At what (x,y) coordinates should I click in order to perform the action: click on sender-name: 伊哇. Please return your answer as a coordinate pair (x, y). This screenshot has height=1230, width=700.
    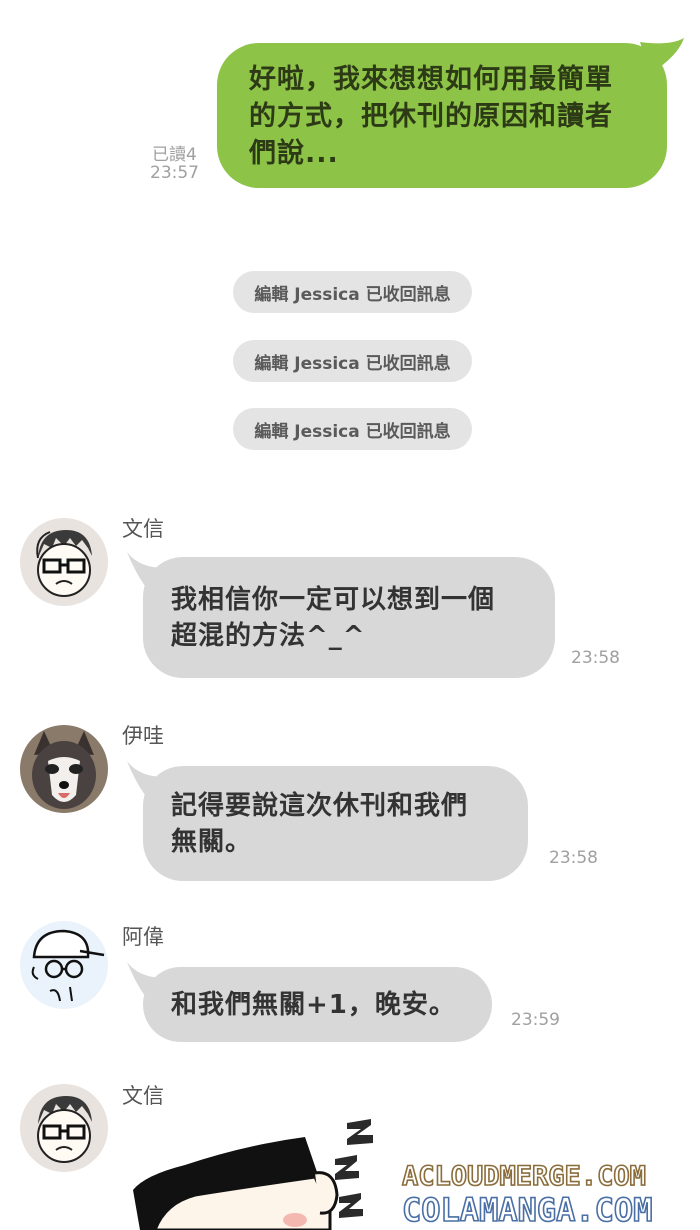
    Looking at the image, I should click on (143, 736).